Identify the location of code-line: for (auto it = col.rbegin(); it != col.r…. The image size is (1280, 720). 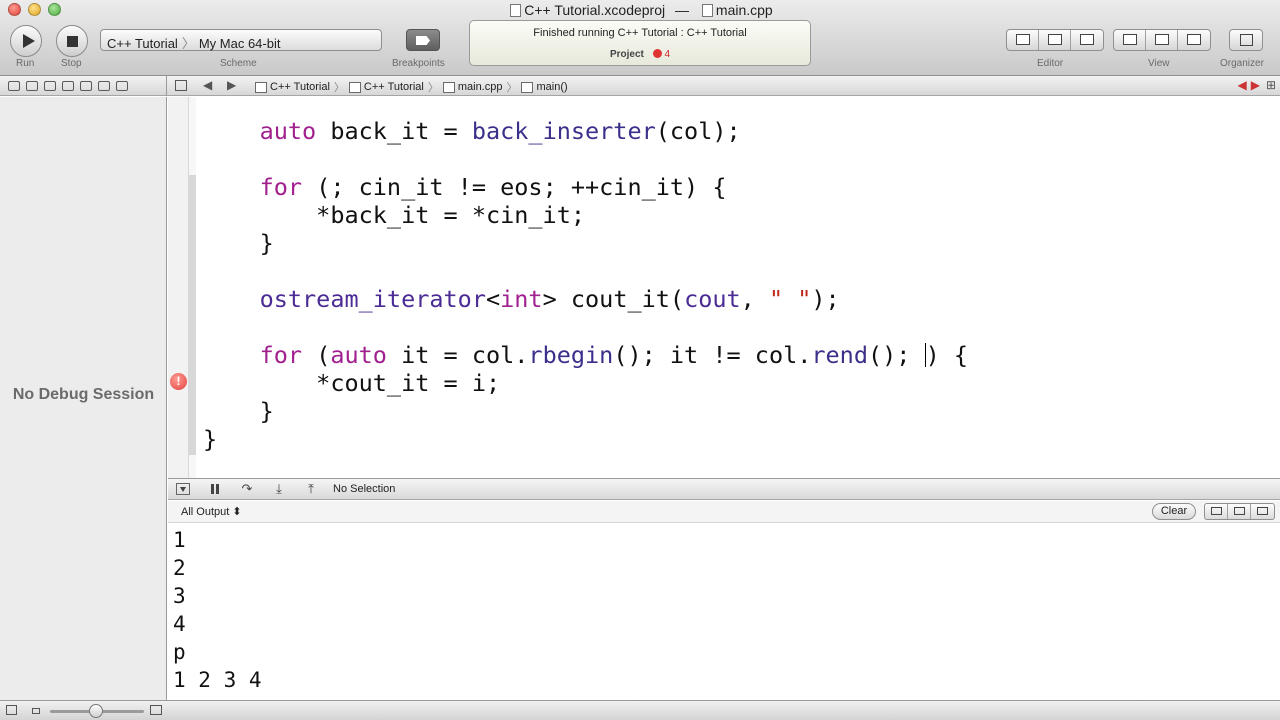
(585, 355).